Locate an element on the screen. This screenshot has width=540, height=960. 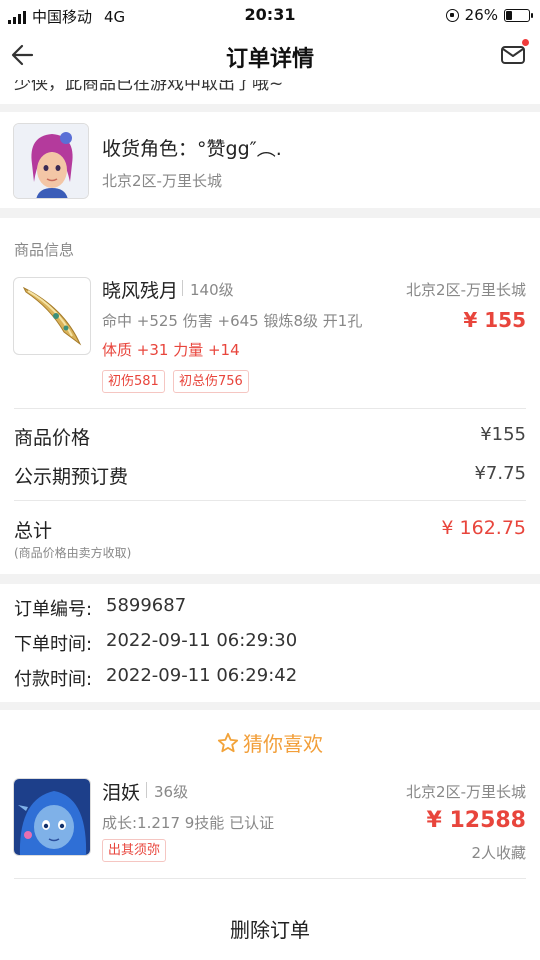
status-right: 26% is located at coordinates (489, 15).